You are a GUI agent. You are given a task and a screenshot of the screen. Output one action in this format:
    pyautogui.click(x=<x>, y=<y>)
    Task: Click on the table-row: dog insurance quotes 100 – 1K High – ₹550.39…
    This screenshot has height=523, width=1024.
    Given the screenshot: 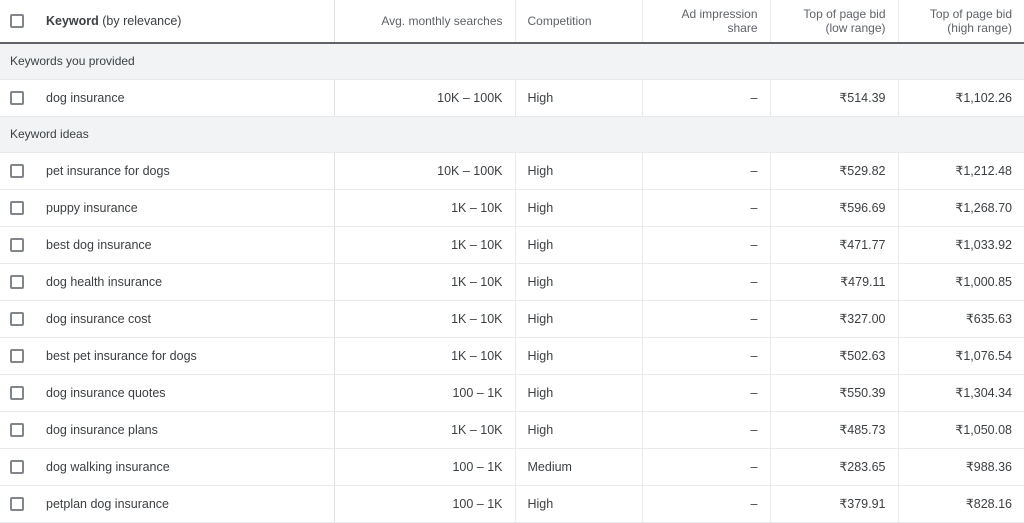 What is the action you would take?
    pyautogui.click(x=512, y=393)
    